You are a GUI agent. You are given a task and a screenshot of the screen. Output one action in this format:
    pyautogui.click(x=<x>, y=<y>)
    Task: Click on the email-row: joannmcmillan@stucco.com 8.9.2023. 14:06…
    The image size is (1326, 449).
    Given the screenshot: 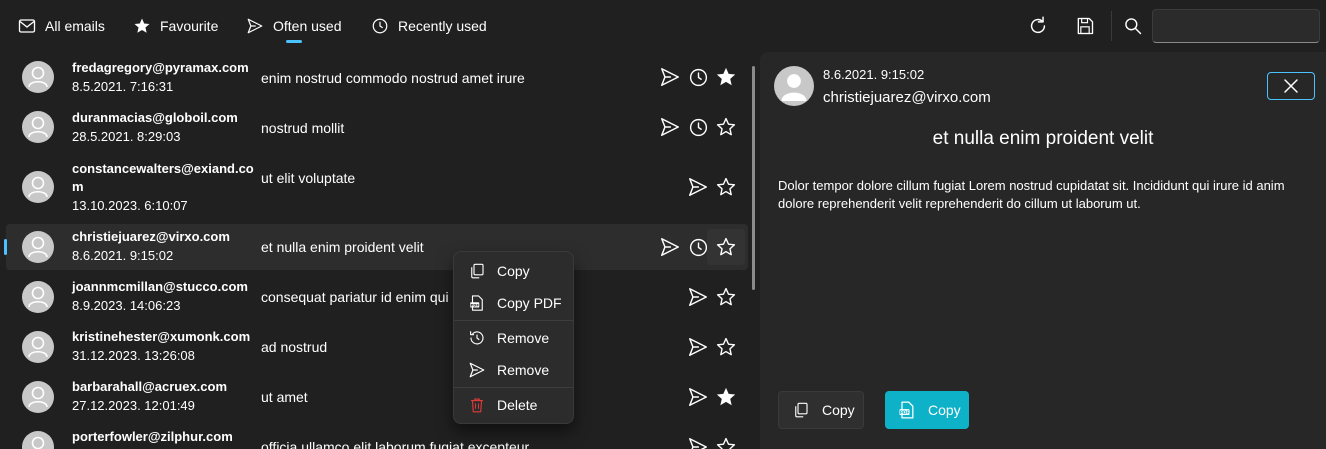 What is the action you would take?
    pyautogui.click(x=377, y=297)
    